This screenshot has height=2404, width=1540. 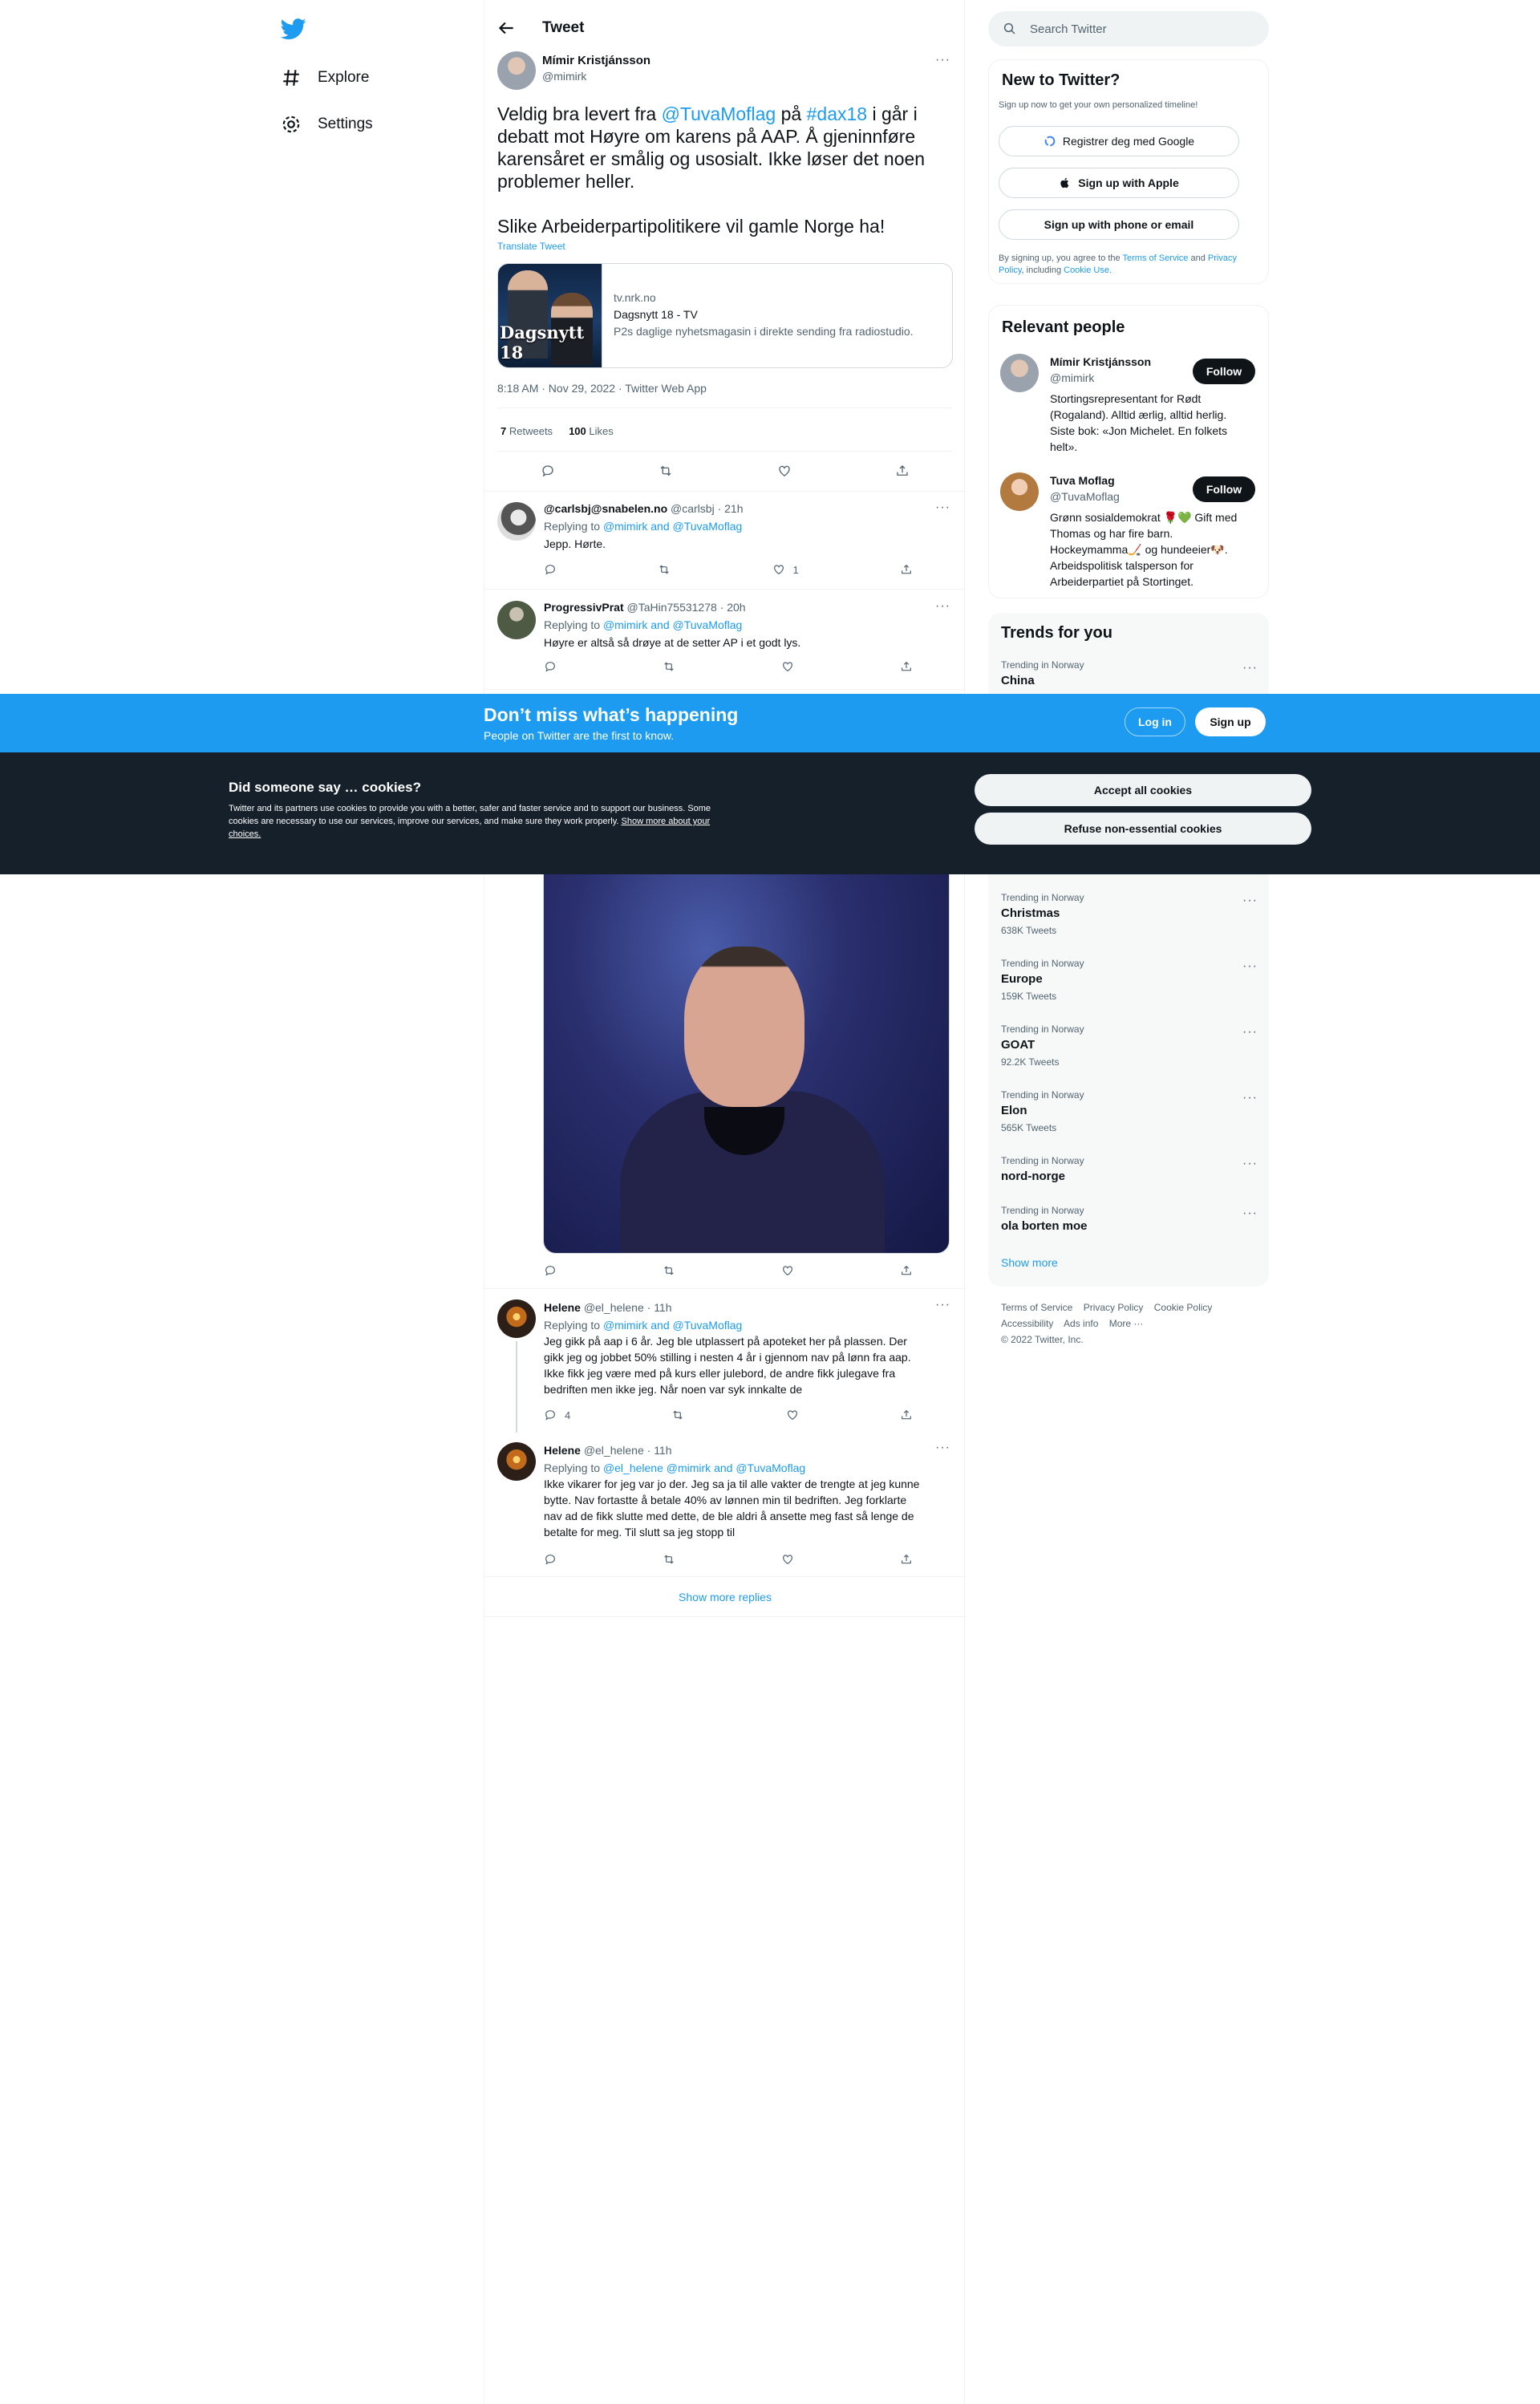 I want to click on search-input: Search Twitter, so click(x=1068, y=29).